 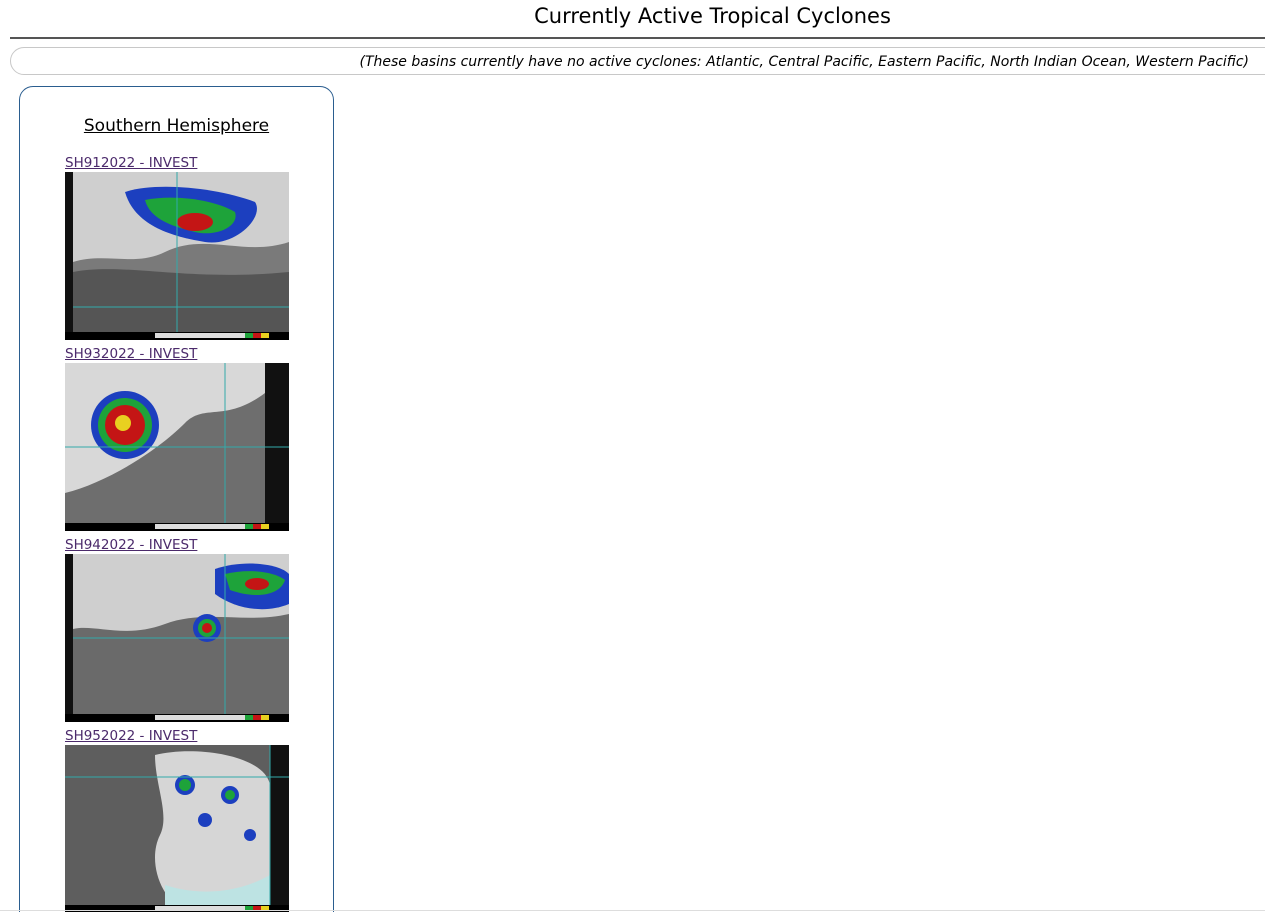 I want to click on storm-link-sh912022: SH912022 - INVEST, so click(x=131, y=163).